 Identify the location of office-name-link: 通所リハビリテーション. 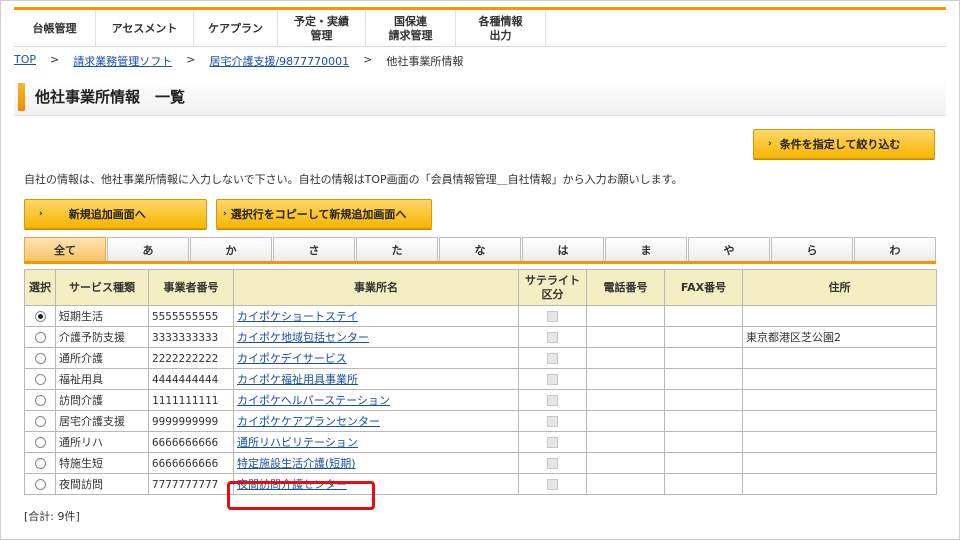
(297, 442).